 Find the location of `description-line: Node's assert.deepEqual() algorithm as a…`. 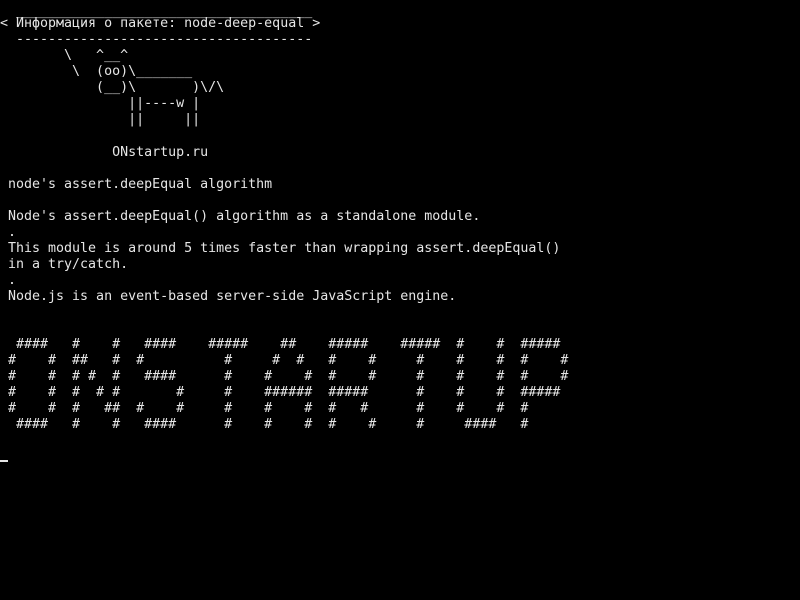

description-line: Node's assert.deepEqual() algorithm as a… is located at coordinates (244, 216).